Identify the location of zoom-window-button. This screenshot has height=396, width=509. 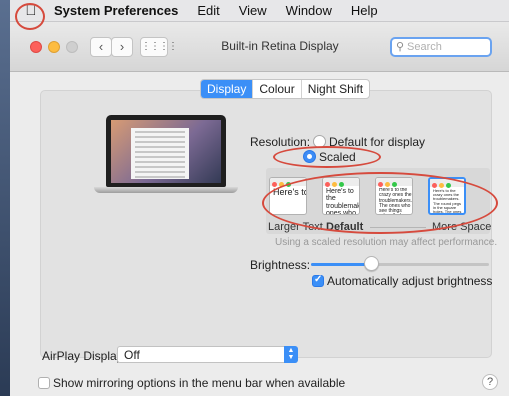
(72, 47).